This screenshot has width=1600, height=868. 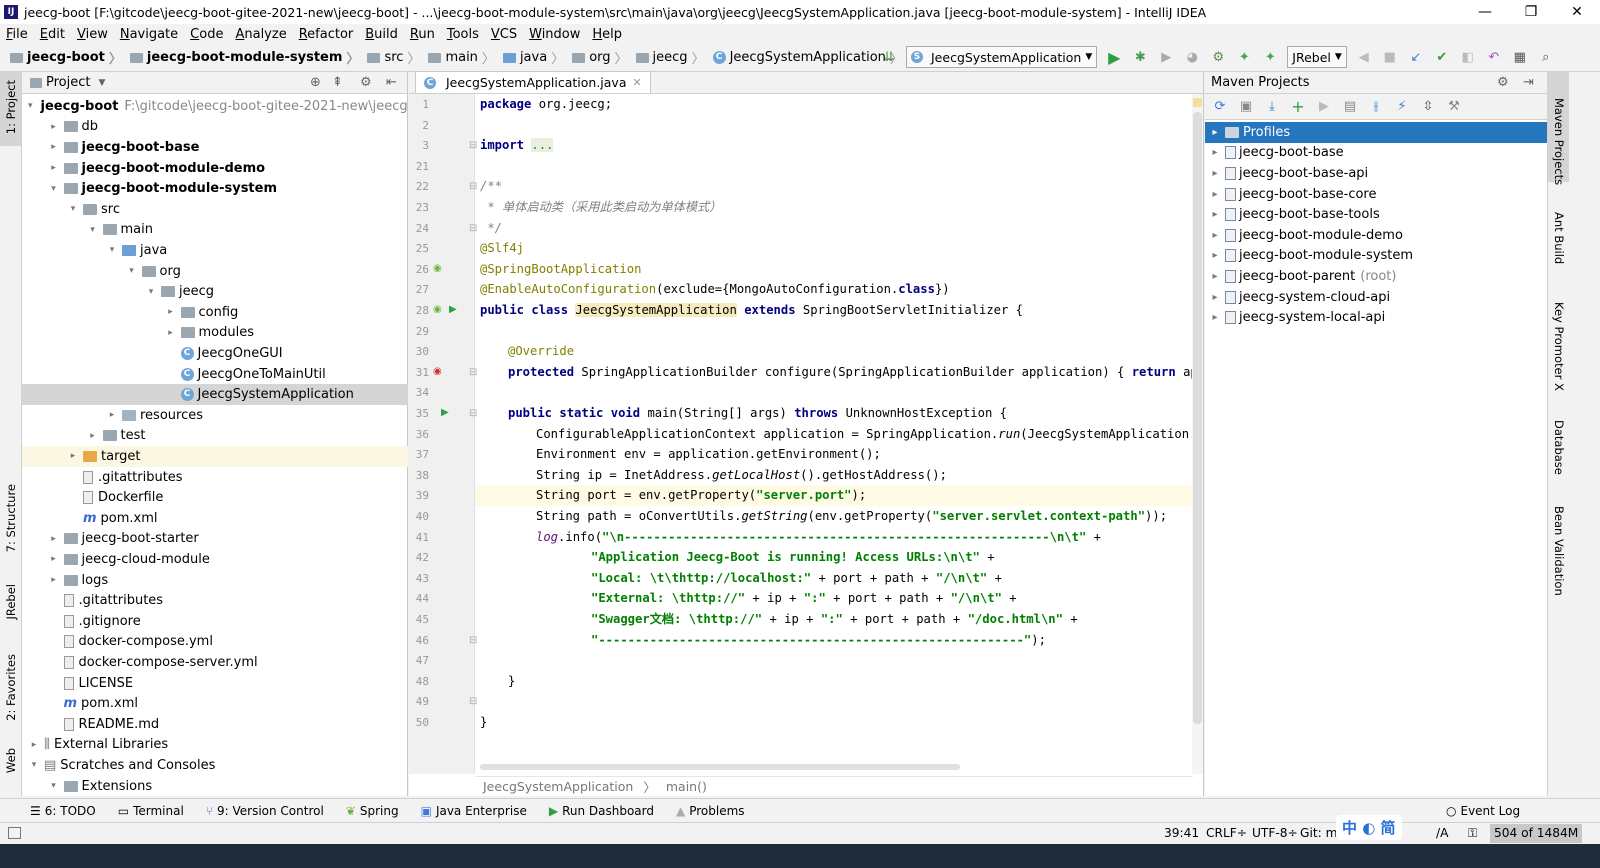 I want to click on tree-item: ▾ jeecg, so click(x=215, y=291).